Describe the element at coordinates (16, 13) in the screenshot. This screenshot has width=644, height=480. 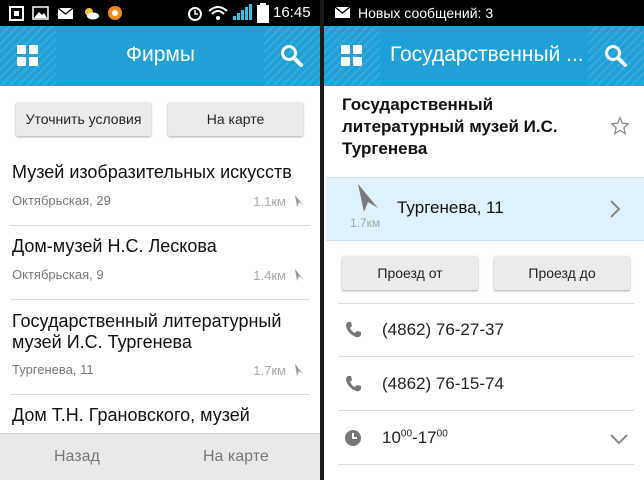
I see `square-notification-icon` at that location.